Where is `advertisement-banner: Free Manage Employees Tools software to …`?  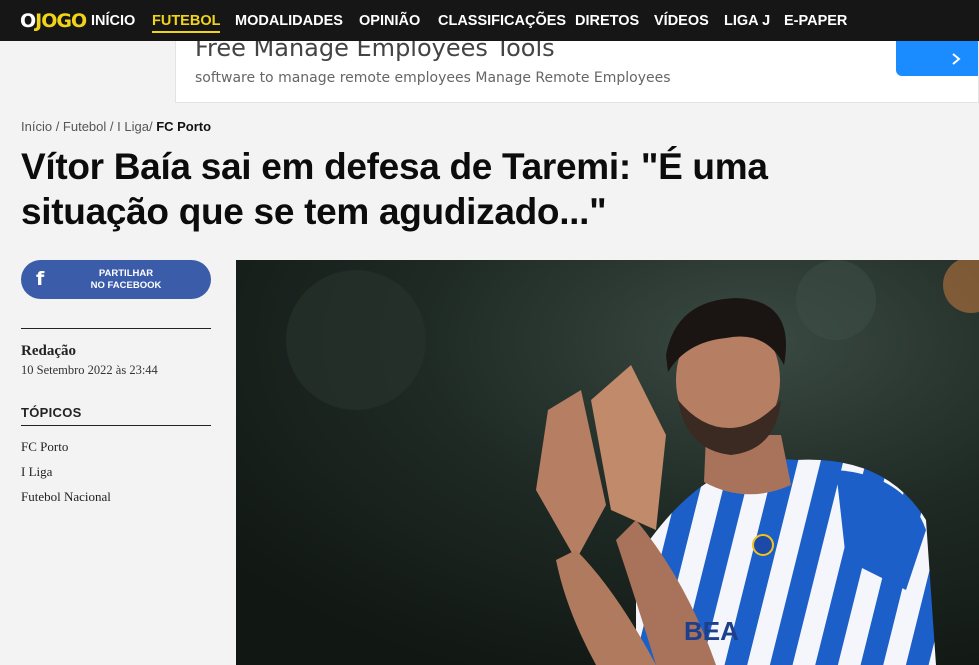
advertisement-banner: Free Manage Employees Tools software to … is located at coordinates (577, 72).